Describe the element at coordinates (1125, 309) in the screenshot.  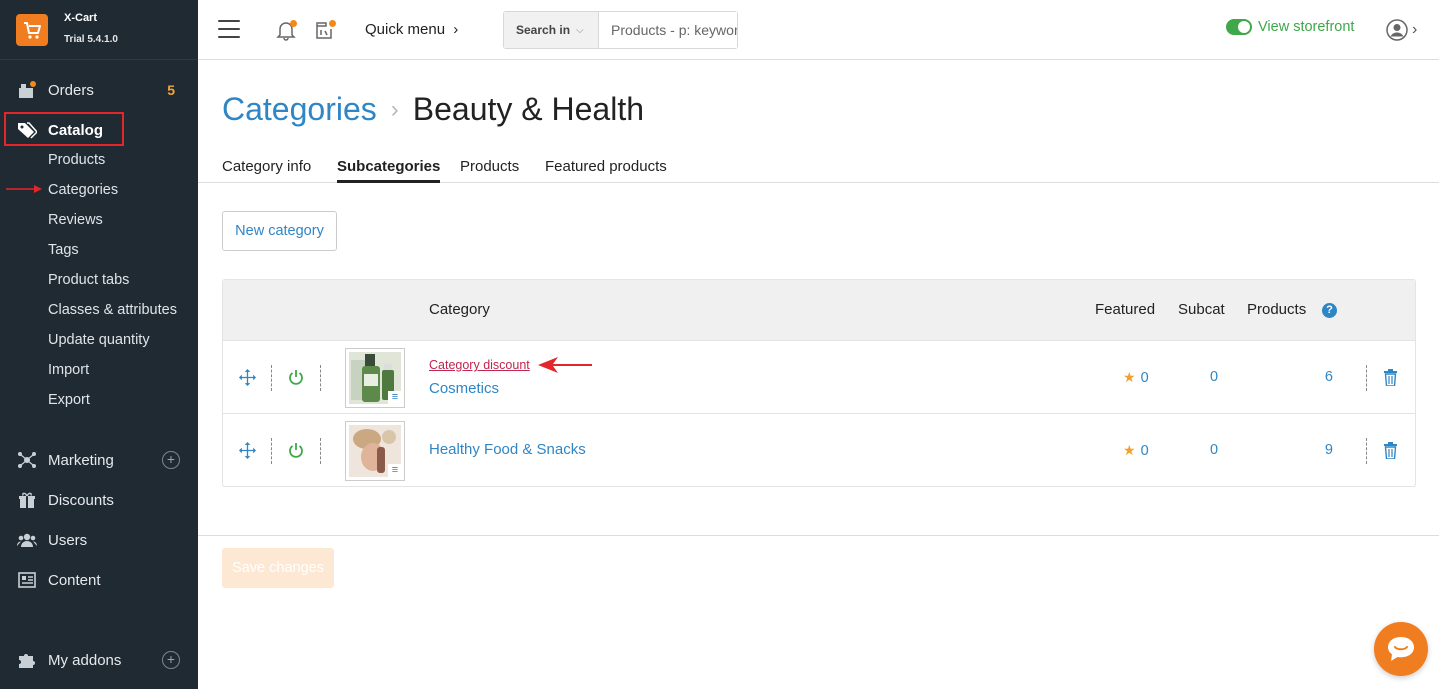
I see `column-header-featured: Featured` at that location.